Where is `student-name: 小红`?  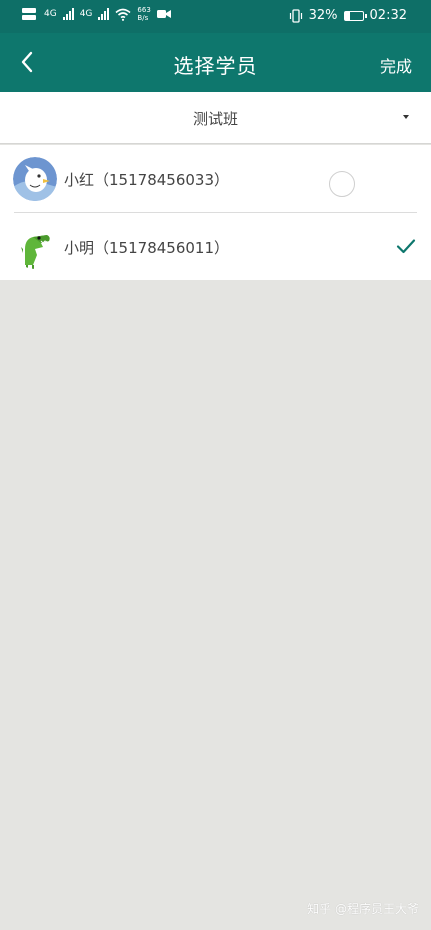
student-name: 小红 is located at coordinates (79, 180).